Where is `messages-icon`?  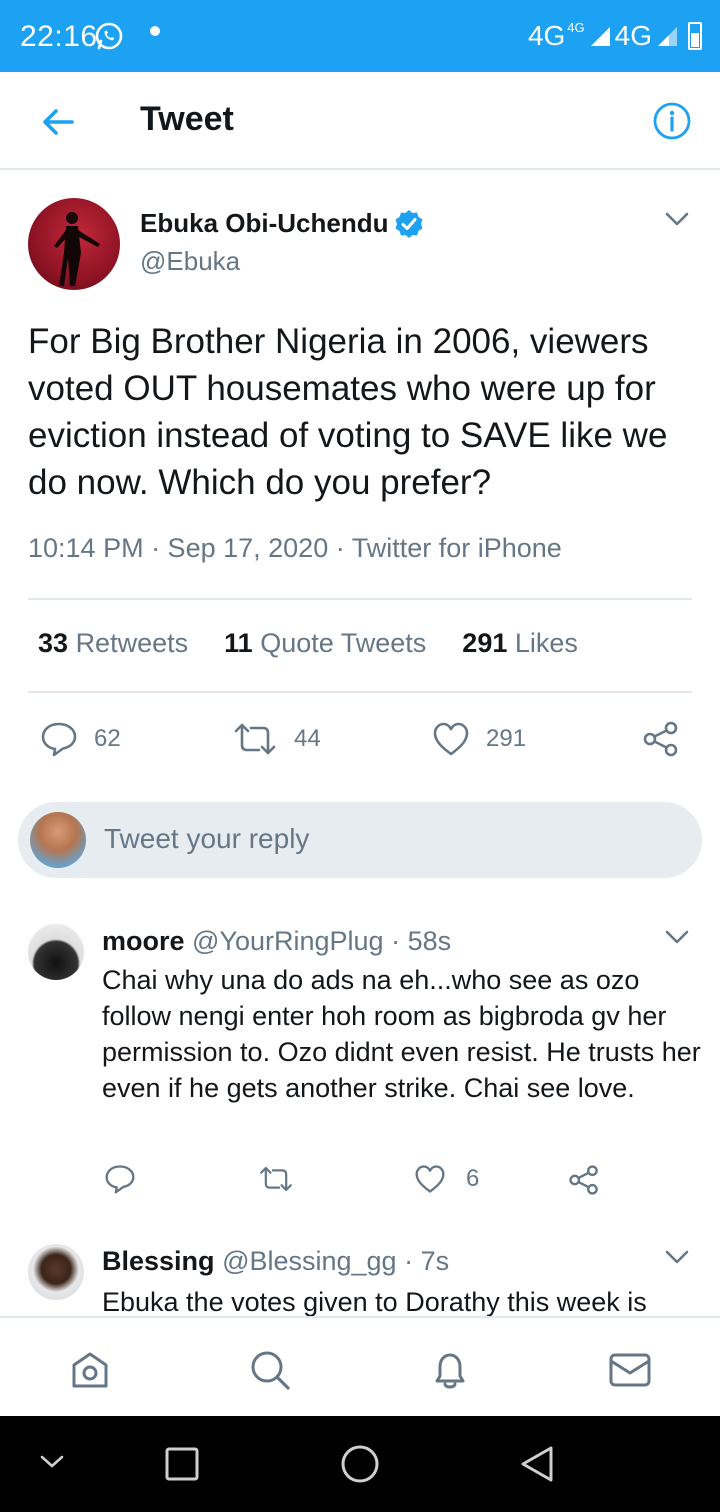 messages-icon is located at coordinates (630, 1370).